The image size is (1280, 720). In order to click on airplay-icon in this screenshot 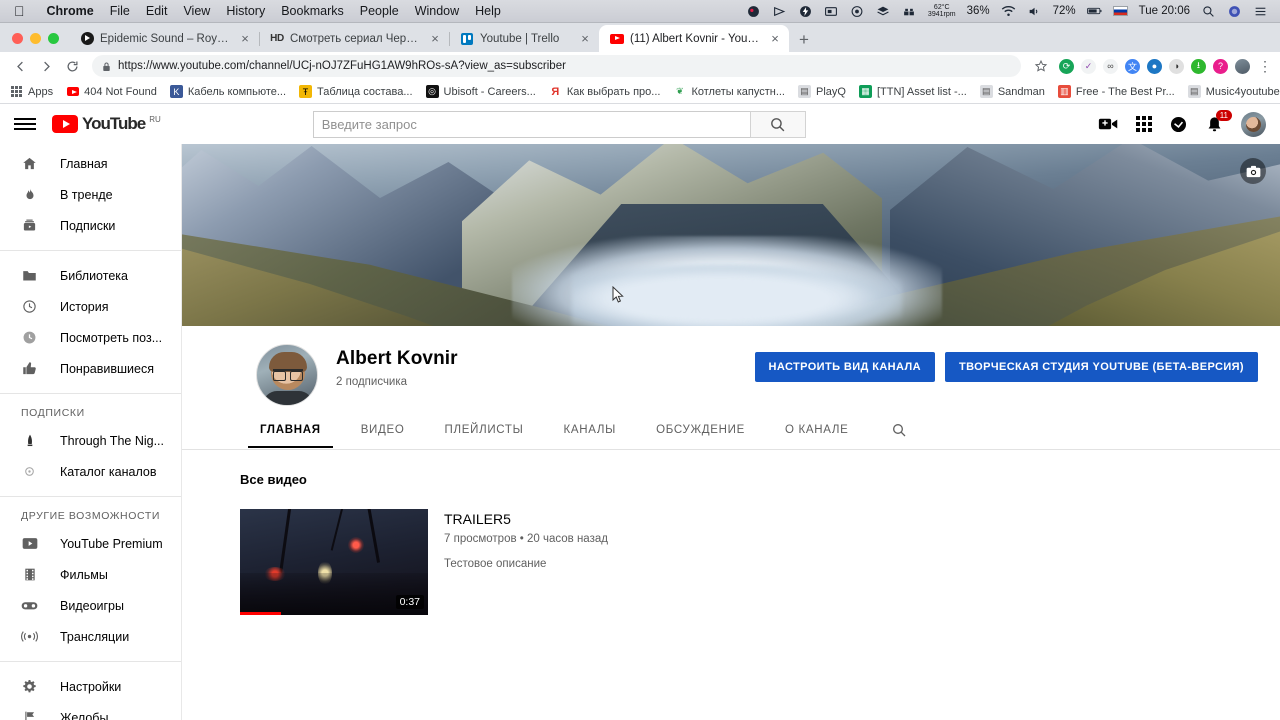, I will do `click(779, 11)`.